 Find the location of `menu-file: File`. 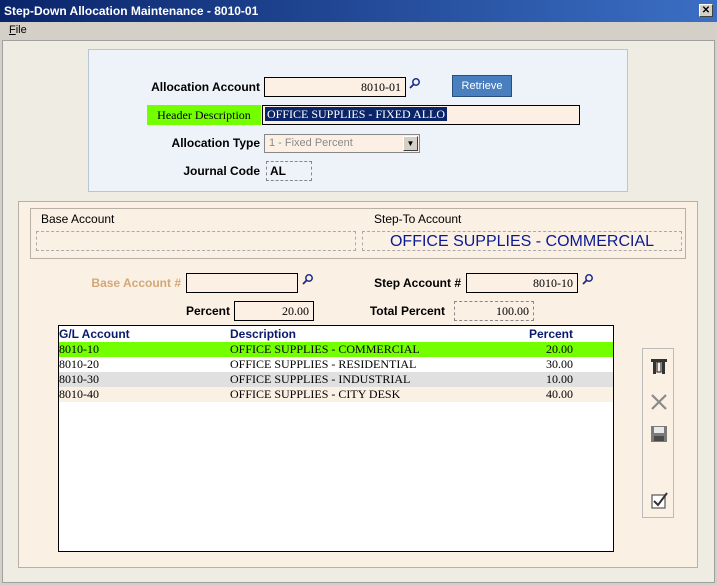

menu-file: File is located at coordinates (18, 30).